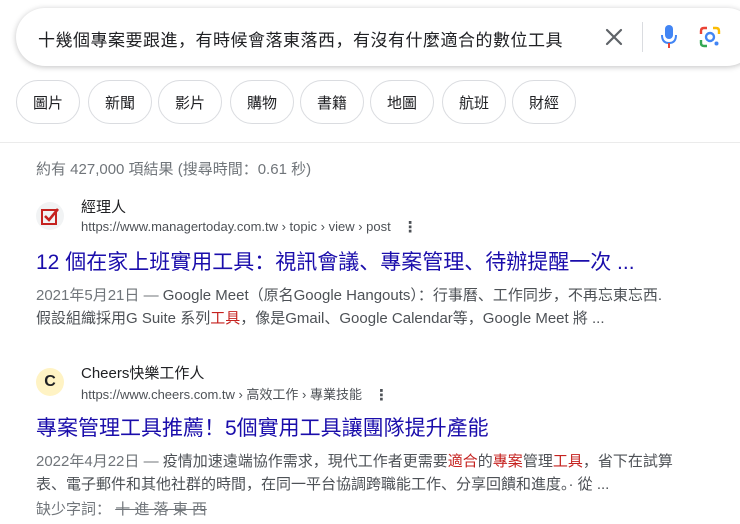 The width and height of the screenshot is (740, 524). What do you see at coordinates (48, 102) in the screenshot?
I see `chip-images: 圖片` at bounding box center [48, 102].